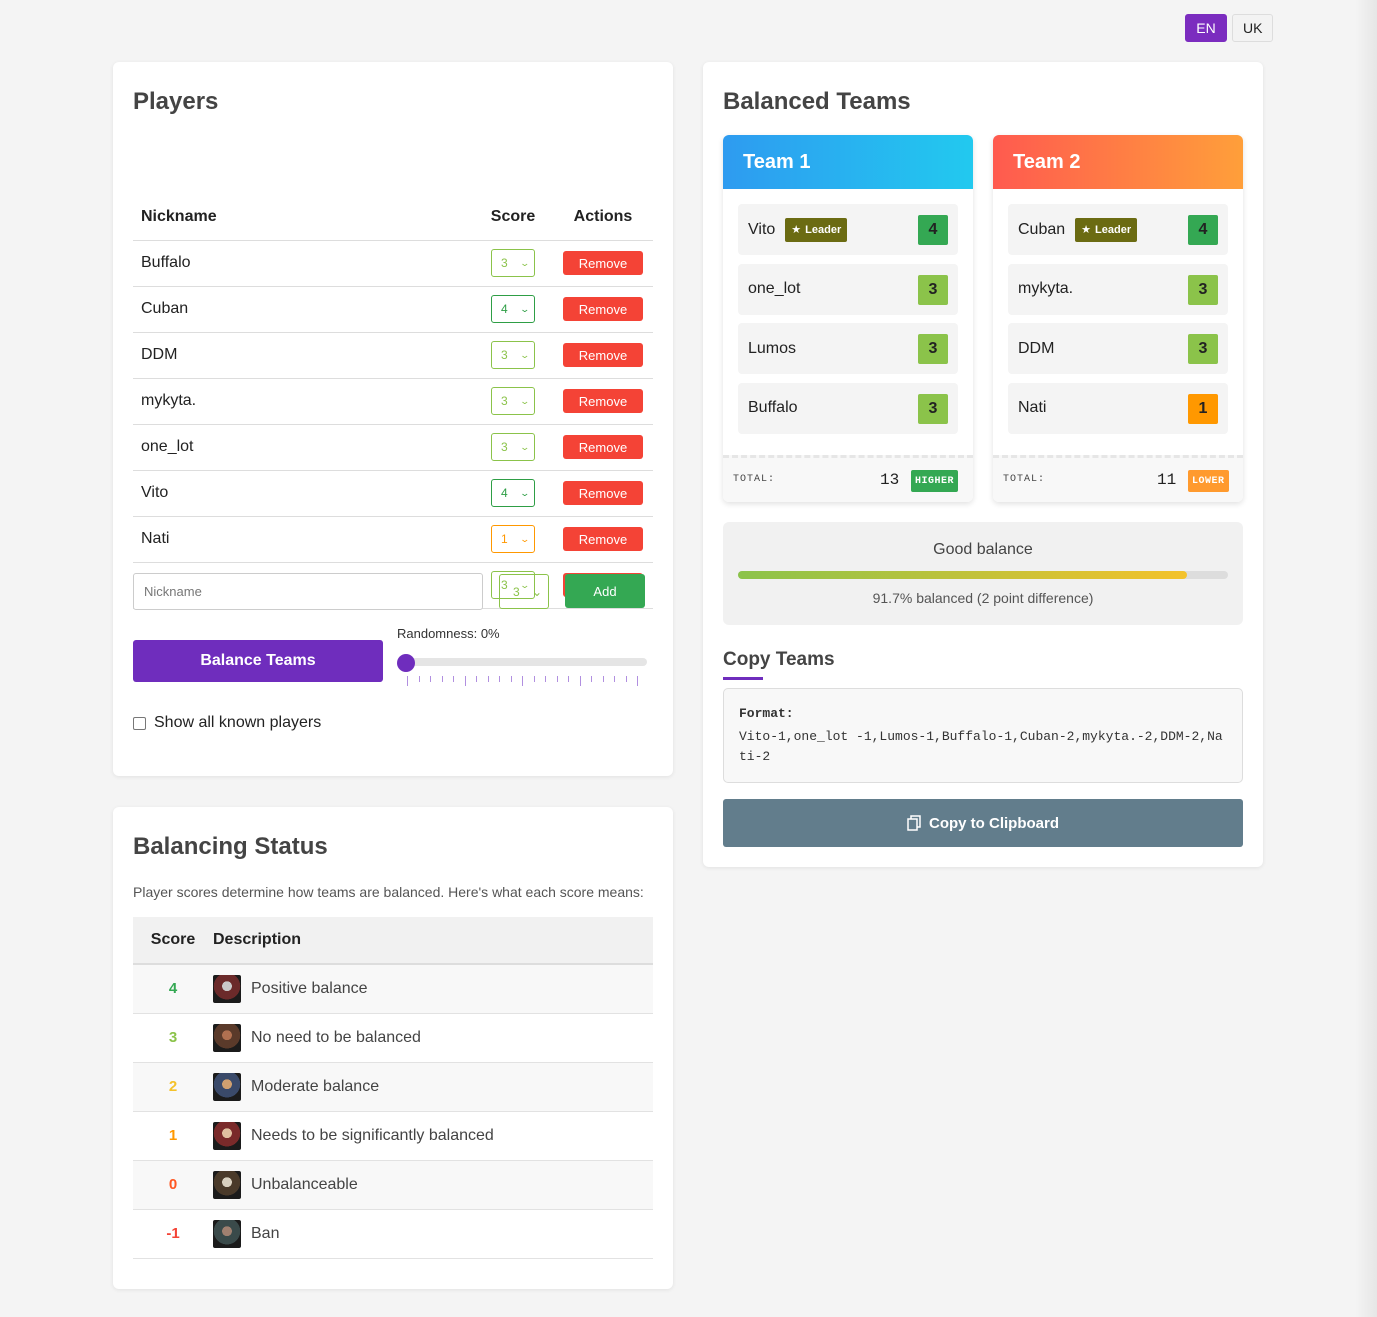  I want to click on copy-teams-title: Copy Teams, so click(779, 659).